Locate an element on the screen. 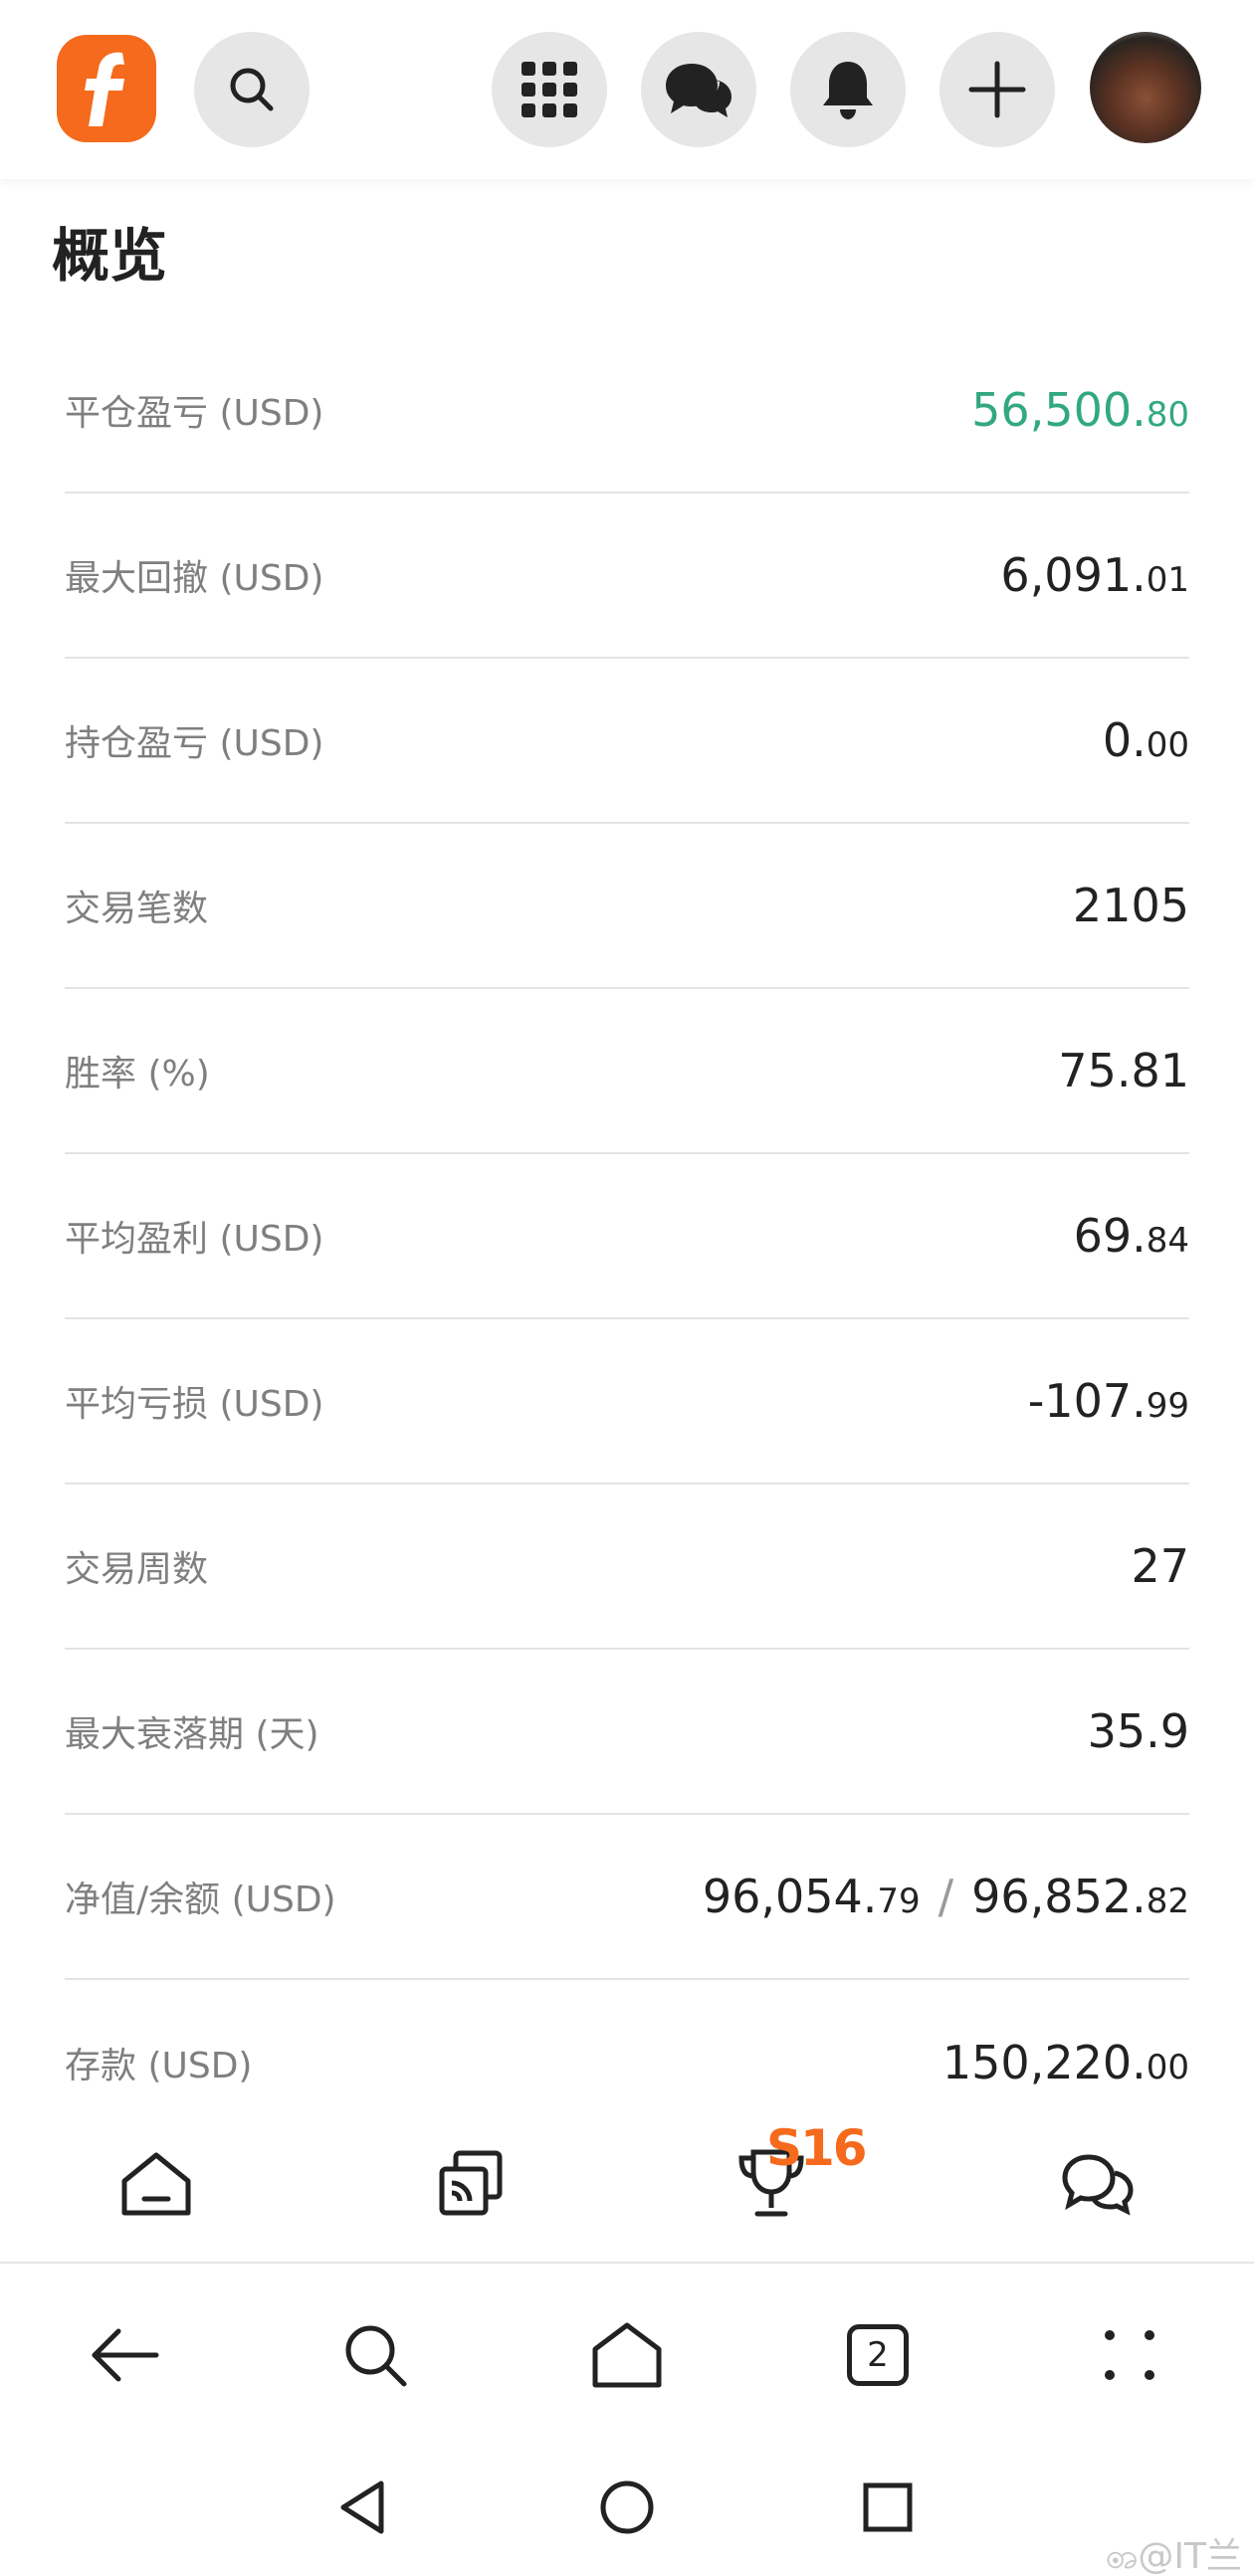 Image resolution: width=1254 pixels, height=2576 pixels. stat-row-trade-count: 交易笔数 2105 is located at coordinates (627, 906).